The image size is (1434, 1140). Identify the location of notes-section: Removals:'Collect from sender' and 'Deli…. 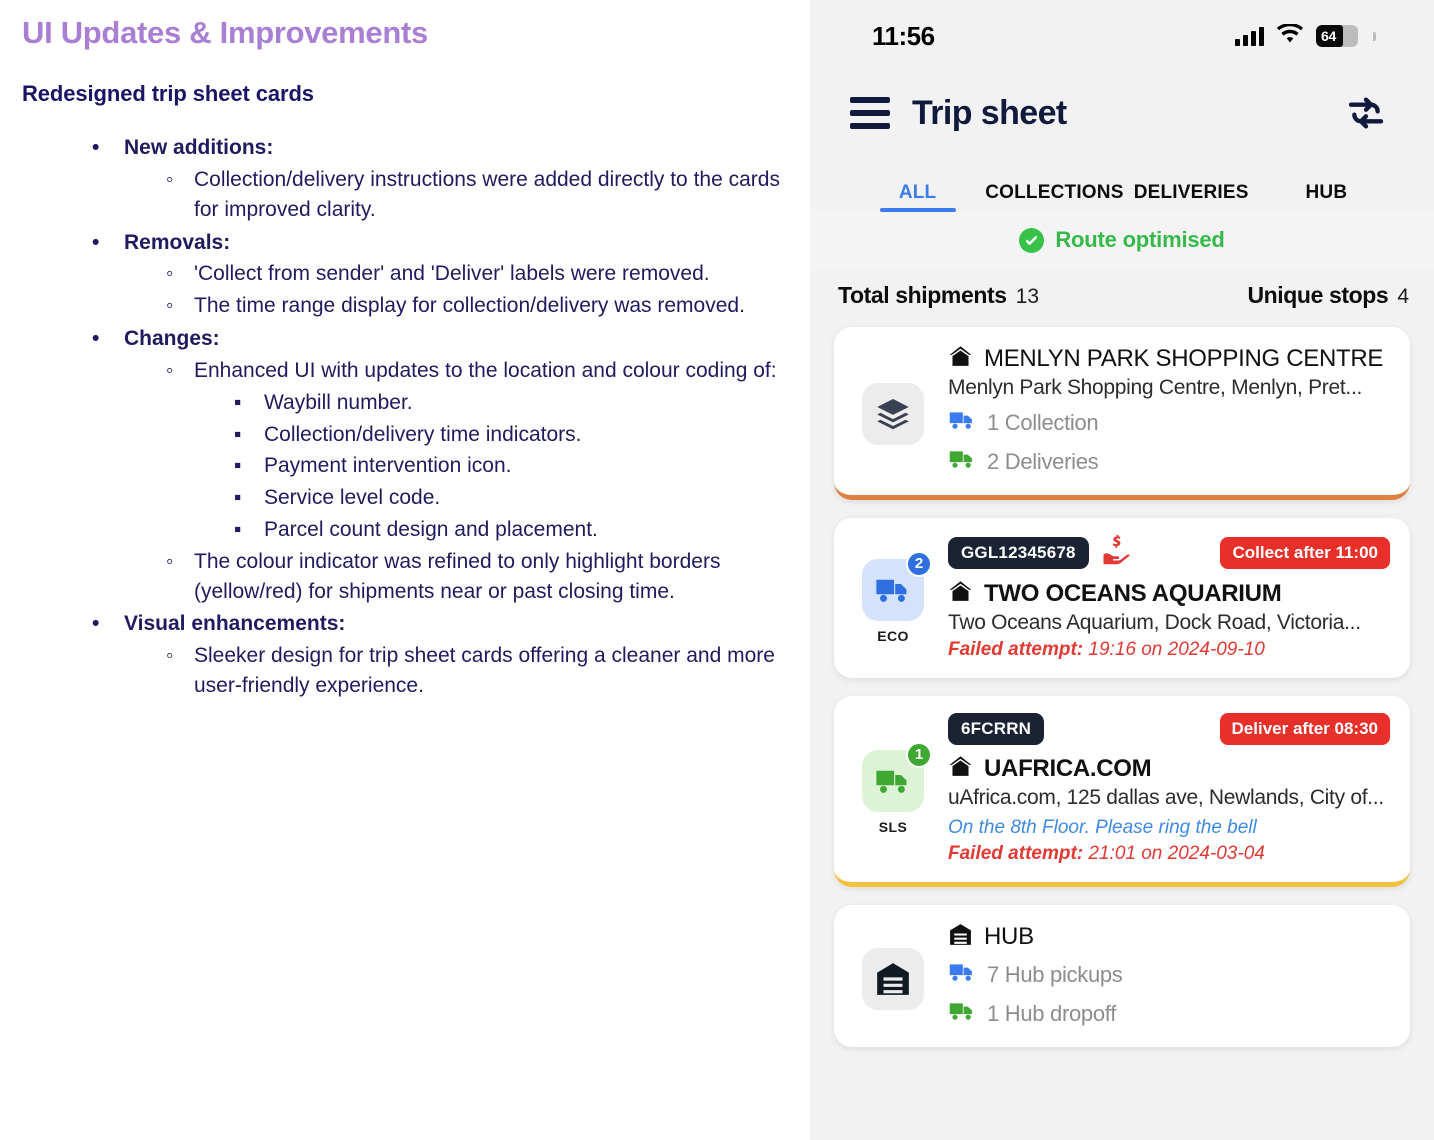
(406, 274).